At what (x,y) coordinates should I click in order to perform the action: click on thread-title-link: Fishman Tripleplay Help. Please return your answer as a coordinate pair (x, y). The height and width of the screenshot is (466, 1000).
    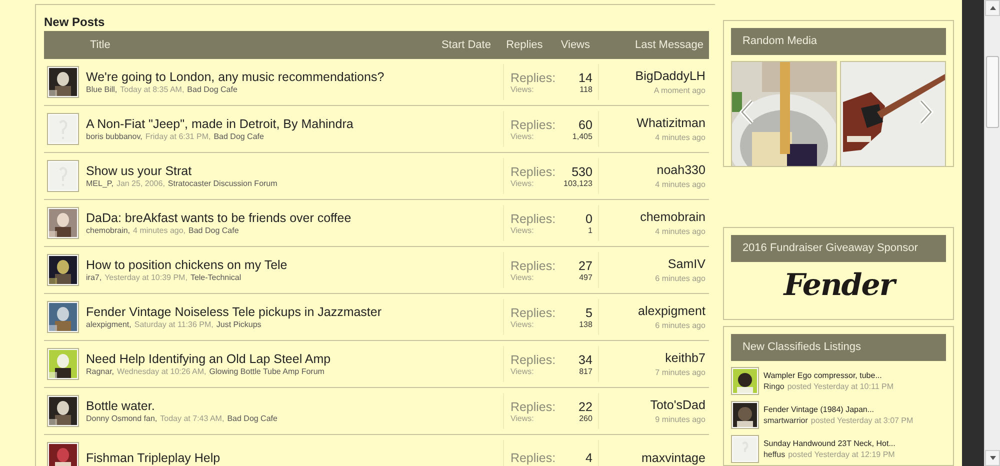
    Looking at the image, I should click on (153, 458).